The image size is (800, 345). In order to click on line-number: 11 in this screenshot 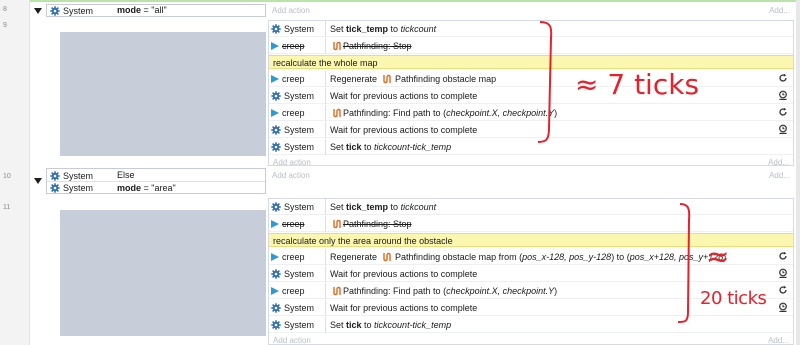, I will do `click(7, 207)`.